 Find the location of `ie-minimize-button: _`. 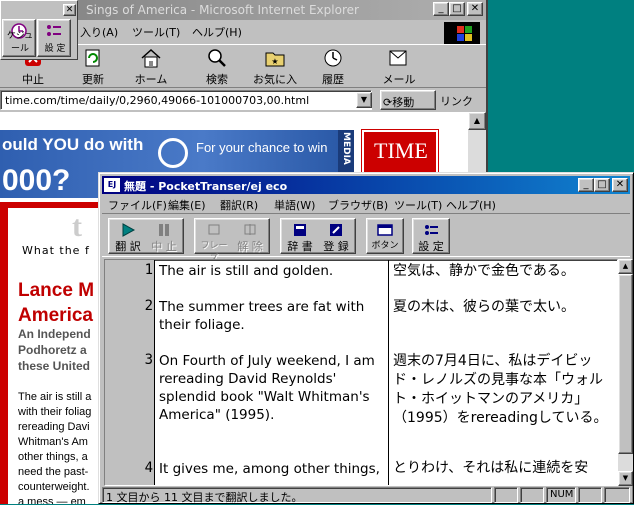

ie-minimize-button: _ is located at coordinates (441, 9).